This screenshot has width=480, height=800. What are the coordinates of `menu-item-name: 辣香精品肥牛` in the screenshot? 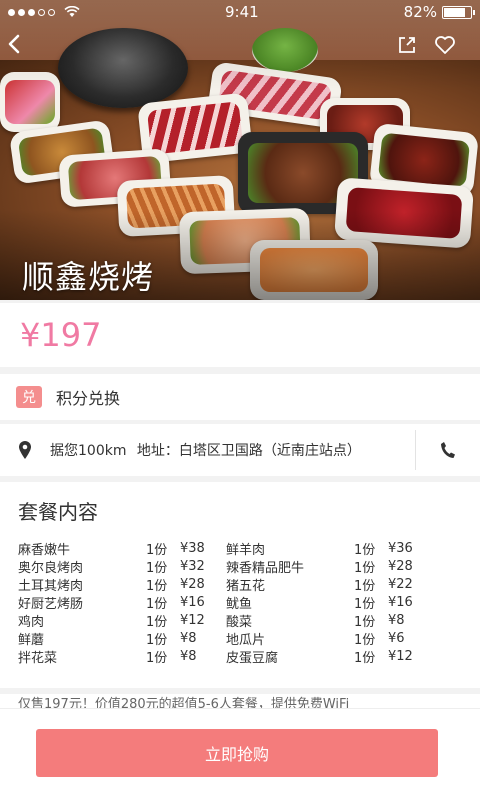 It's located at (265, 568).